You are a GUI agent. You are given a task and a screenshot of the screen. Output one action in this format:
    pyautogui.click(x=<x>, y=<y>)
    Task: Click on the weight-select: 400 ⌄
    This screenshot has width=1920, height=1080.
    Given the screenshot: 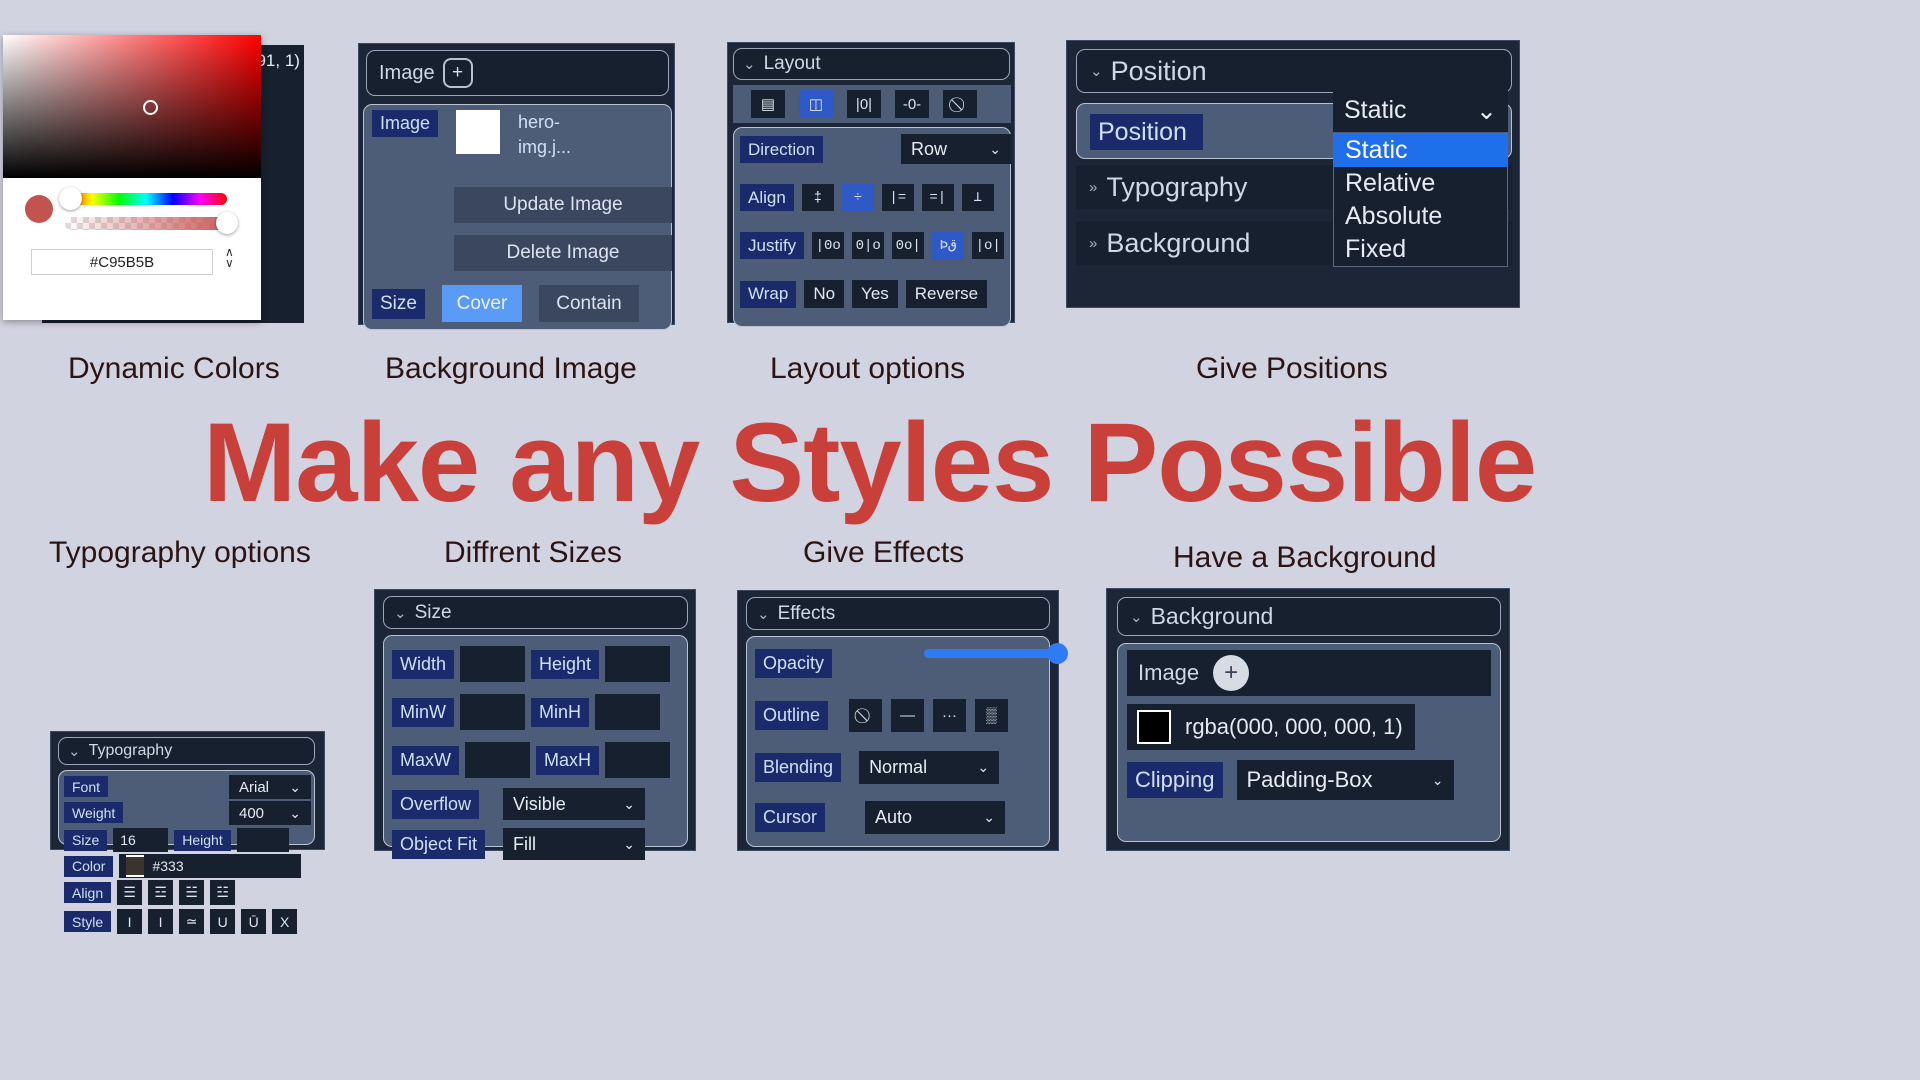 What is the action you would take?
    pyautogui.click(x=270, y=813)
    